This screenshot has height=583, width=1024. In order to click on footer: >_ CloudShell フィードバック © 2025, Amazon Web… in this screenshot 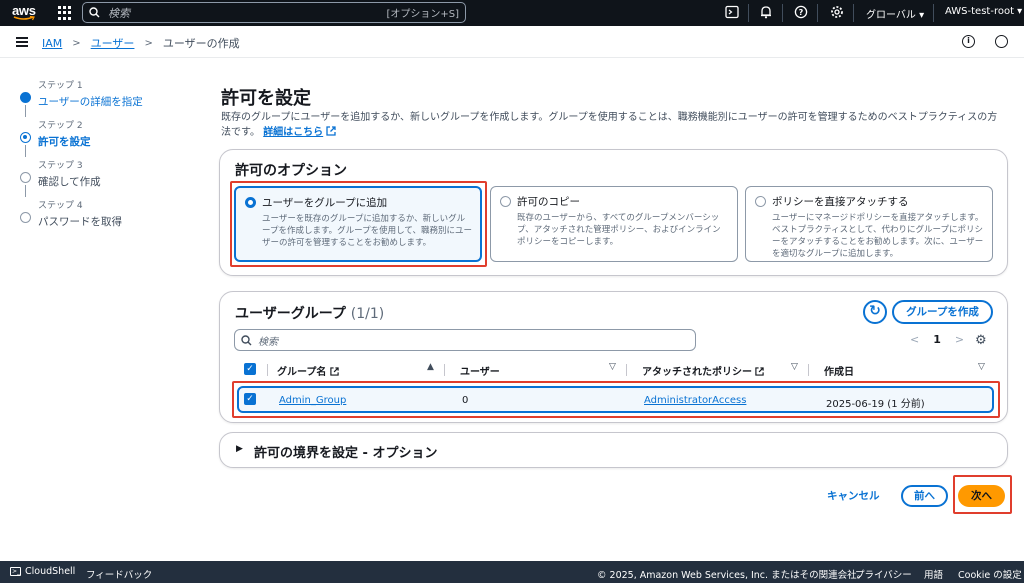, I will do `click(512, 572)`.